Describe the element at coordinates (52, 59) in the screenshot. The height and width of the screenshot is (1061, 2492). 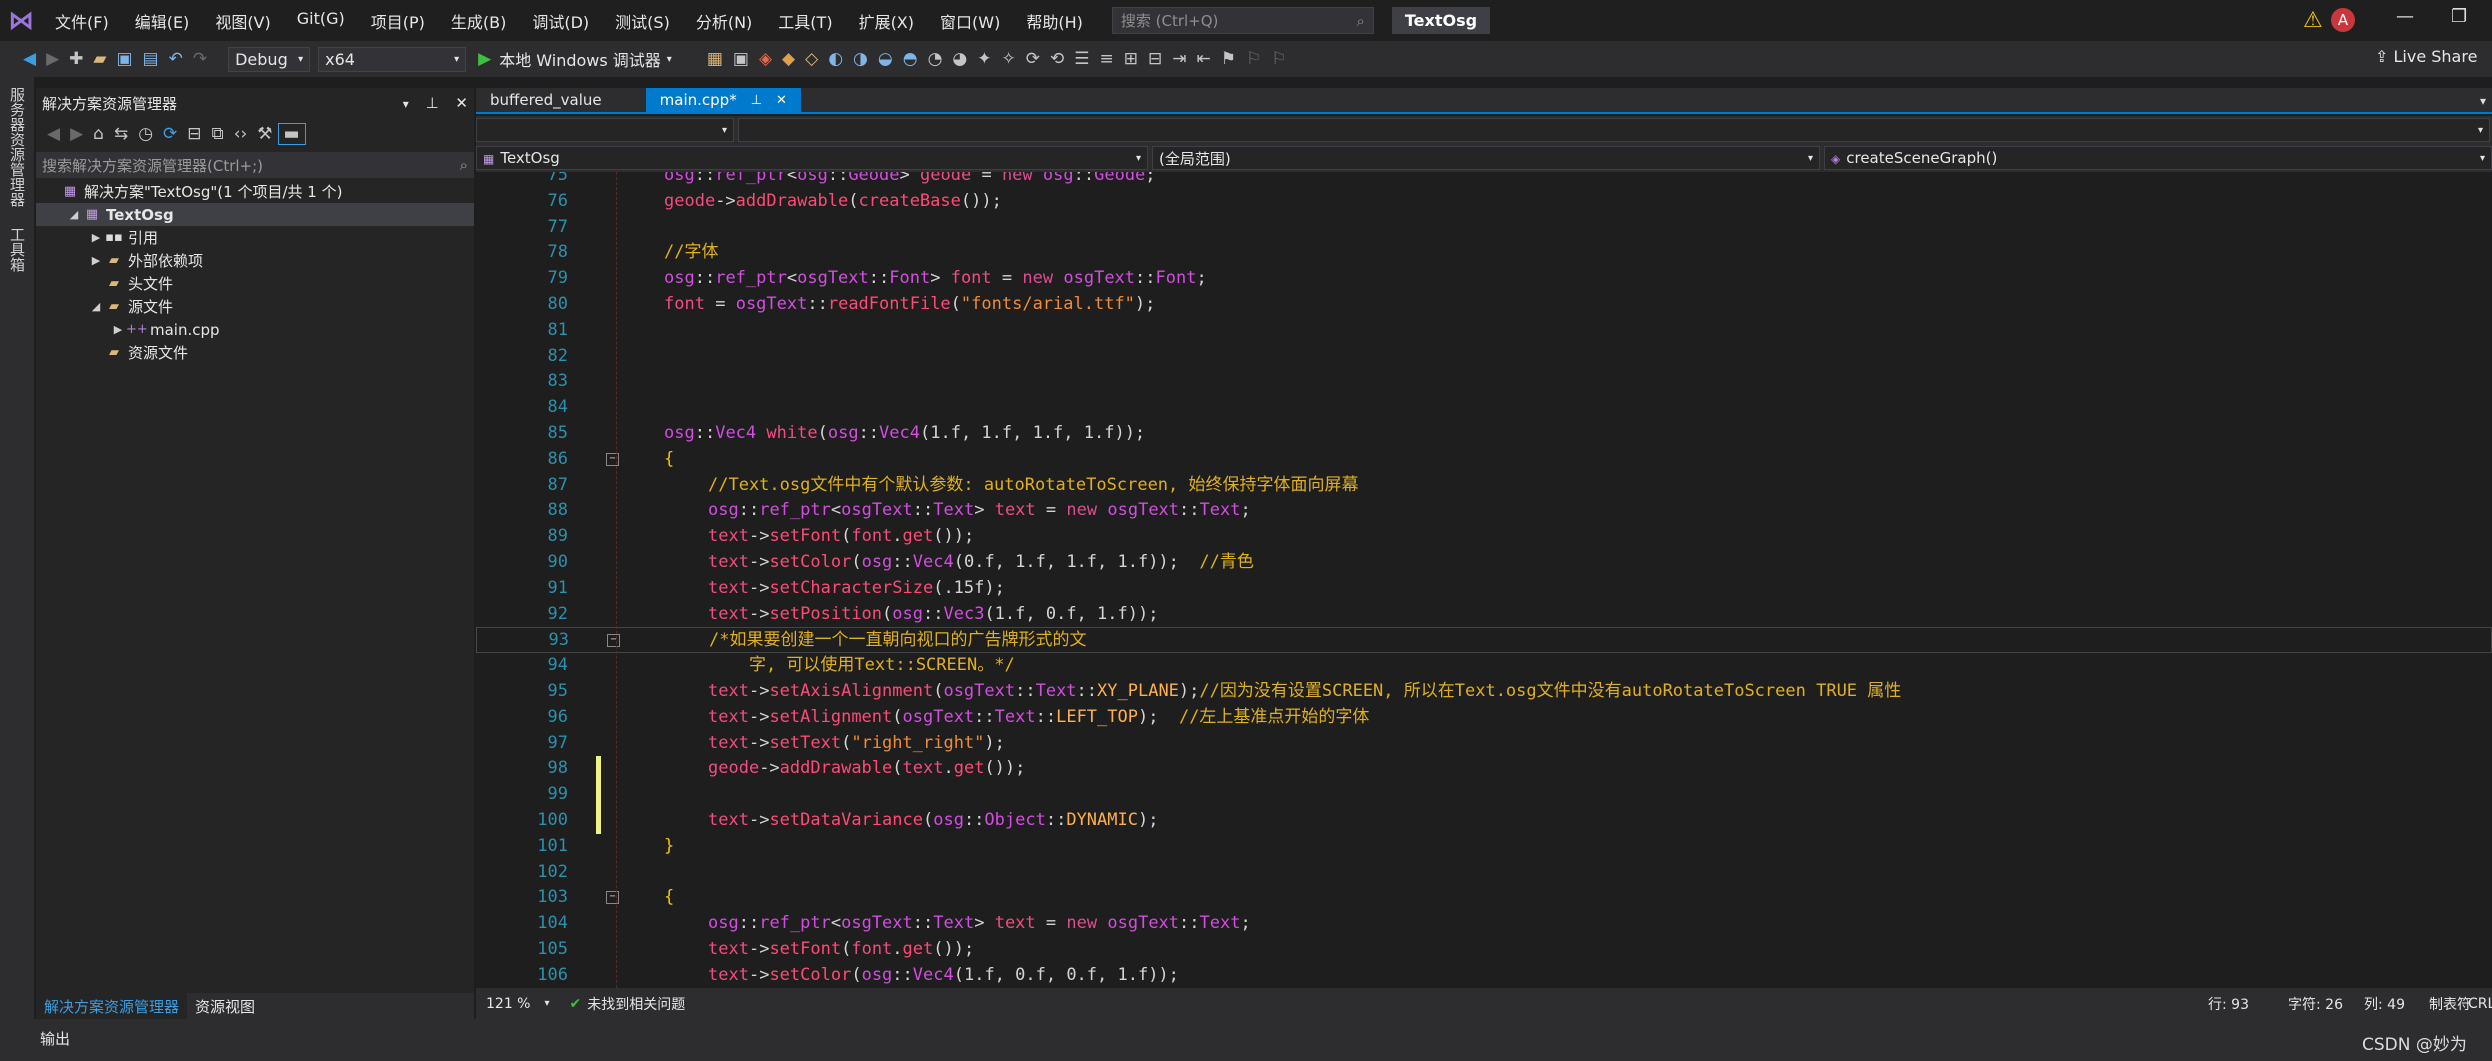
I see `forward-icon: ▶` at that location.